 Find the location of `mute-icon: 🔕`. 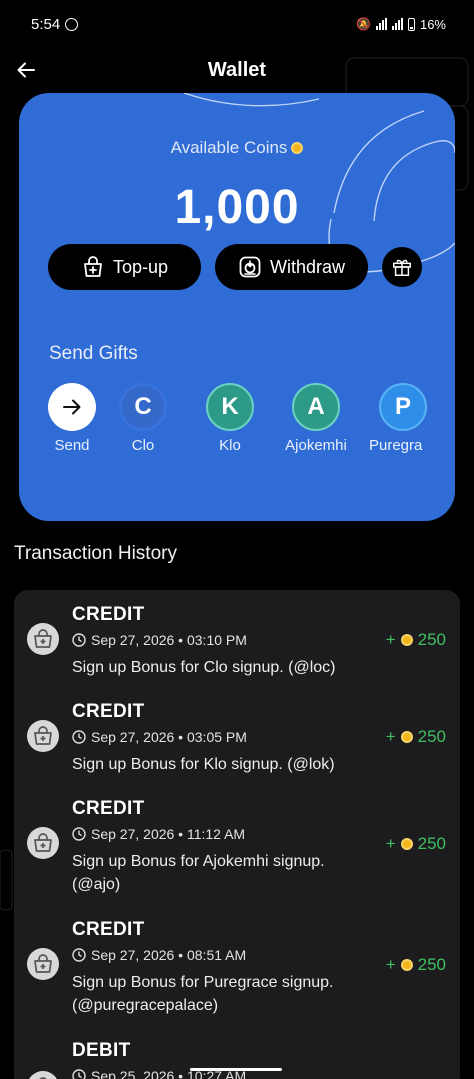

mute-icon: 🔕 is located at coordinates (363, 24).